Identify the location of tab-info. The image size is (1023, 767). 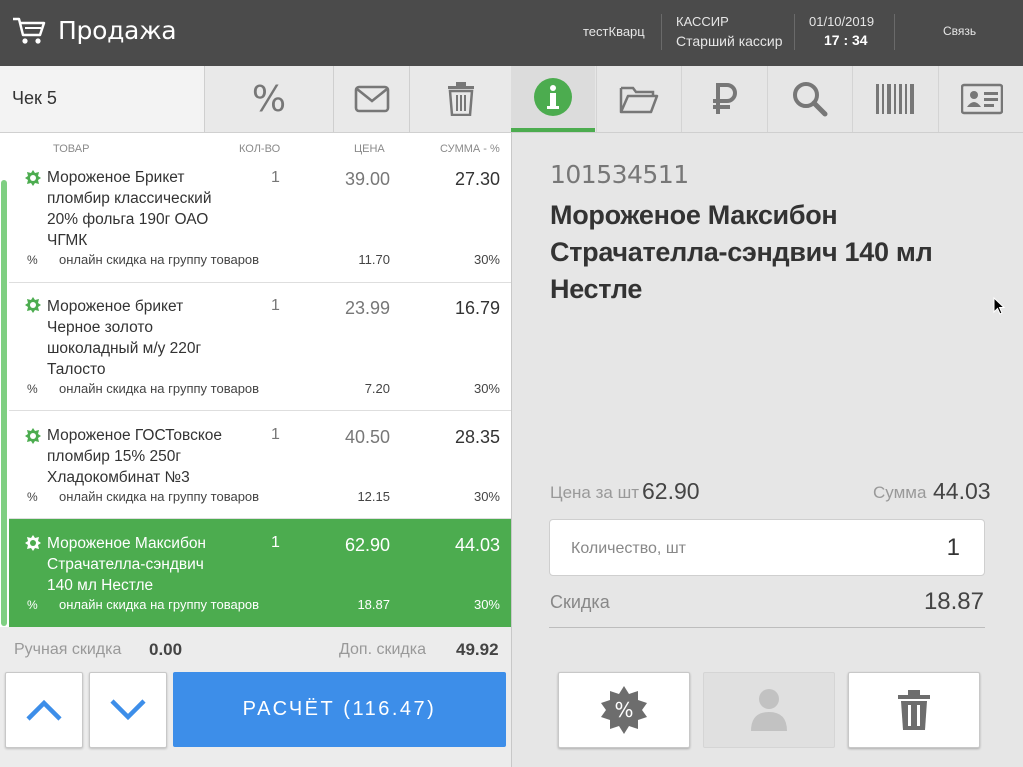
(553, 99).